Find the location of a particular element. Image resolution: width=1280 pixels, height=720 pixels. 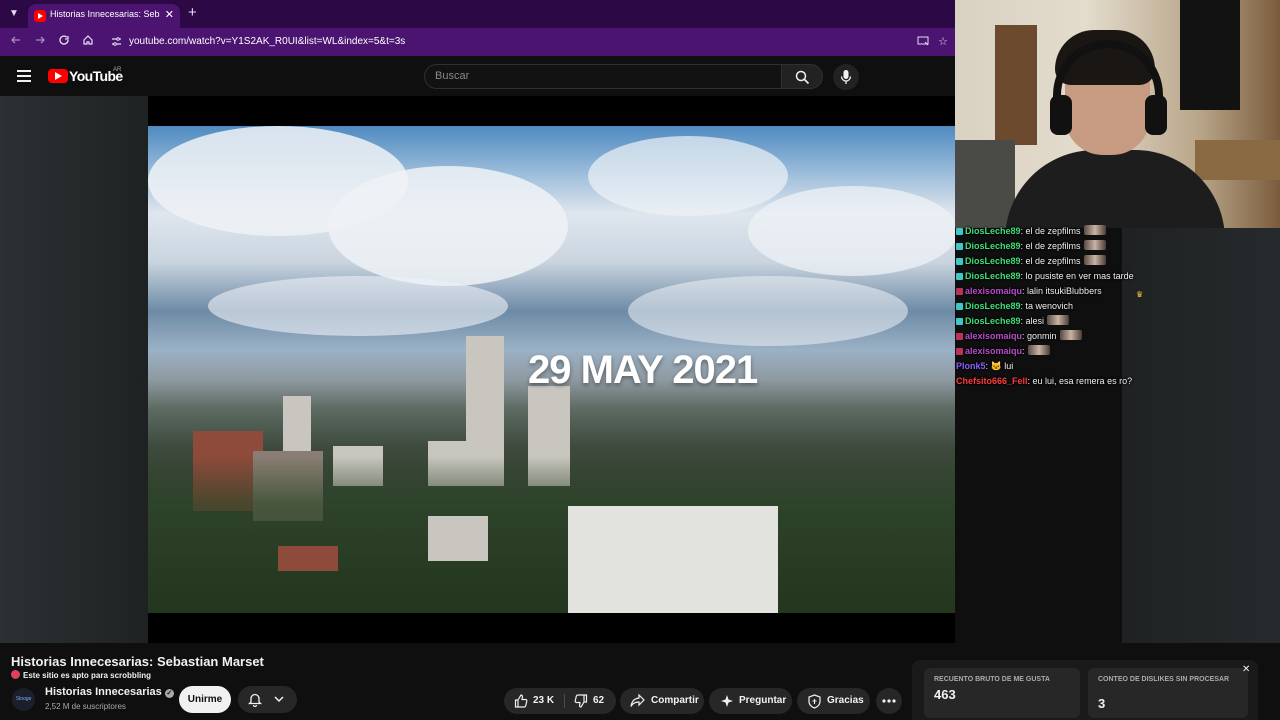

thanks-button: Gracias is located at coordinates (833, 701).